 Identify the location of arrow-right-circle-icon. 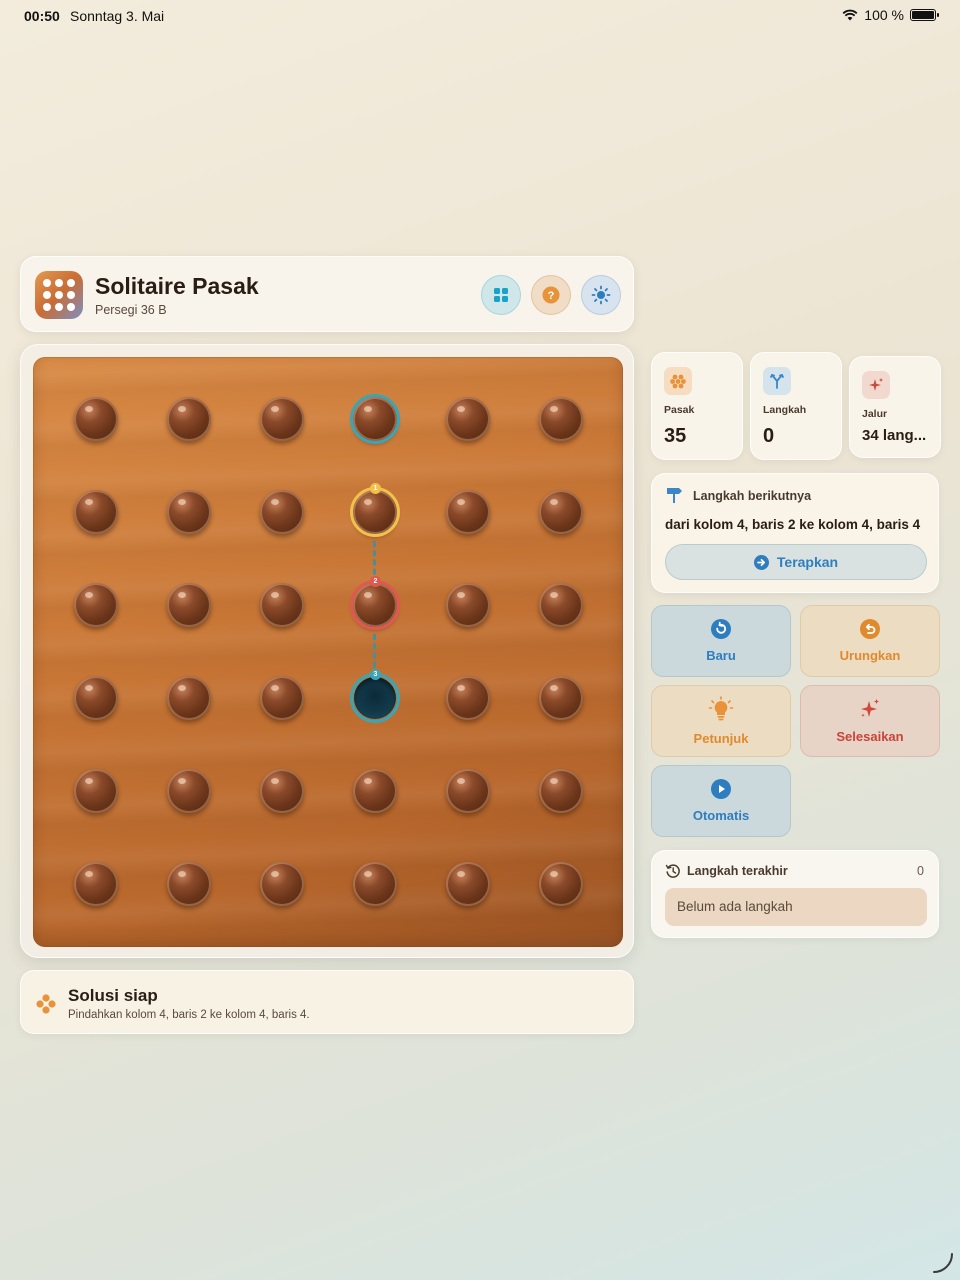
(761, 562).